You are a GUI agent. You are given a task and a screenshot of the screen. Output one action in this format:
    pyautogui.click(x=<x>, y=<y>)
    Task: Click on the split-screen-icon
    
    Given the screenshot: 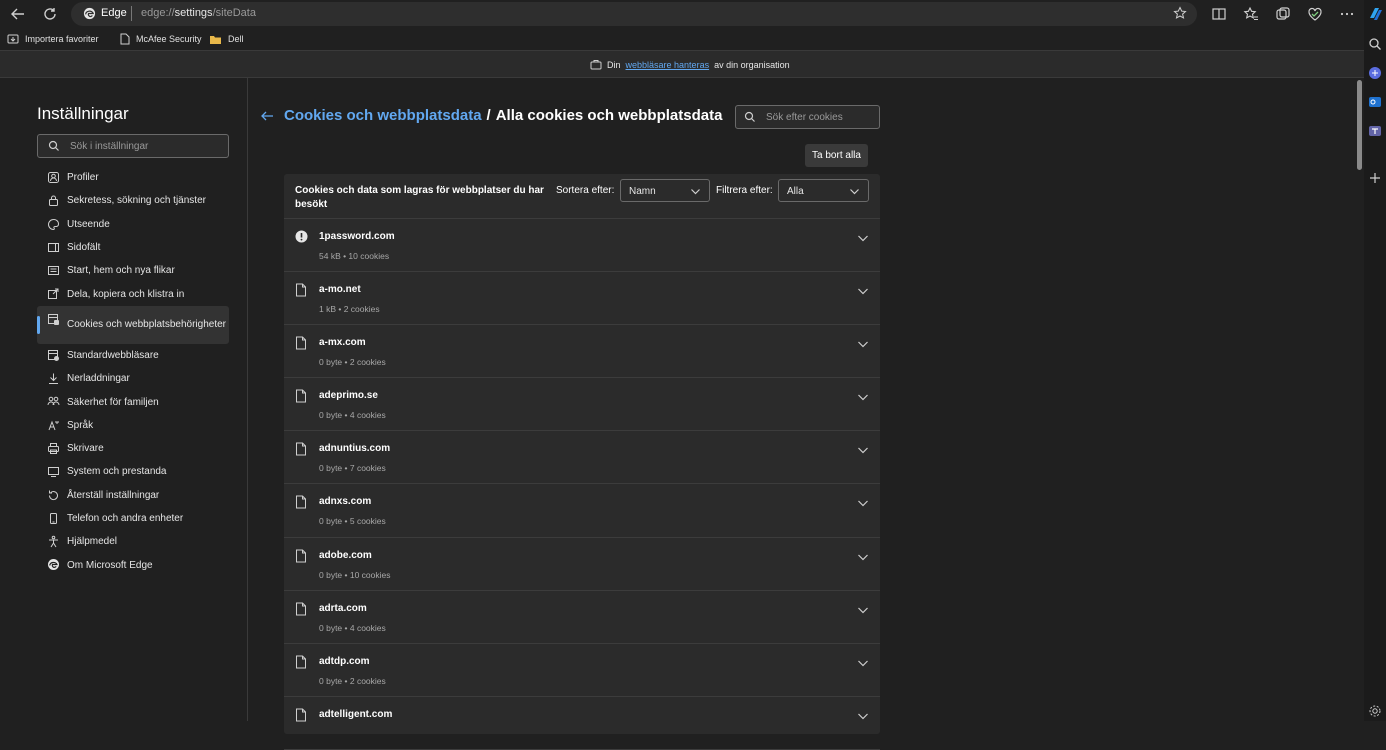 What is the action you would take?
    pyautogui.click(x=1219, y=14)
    